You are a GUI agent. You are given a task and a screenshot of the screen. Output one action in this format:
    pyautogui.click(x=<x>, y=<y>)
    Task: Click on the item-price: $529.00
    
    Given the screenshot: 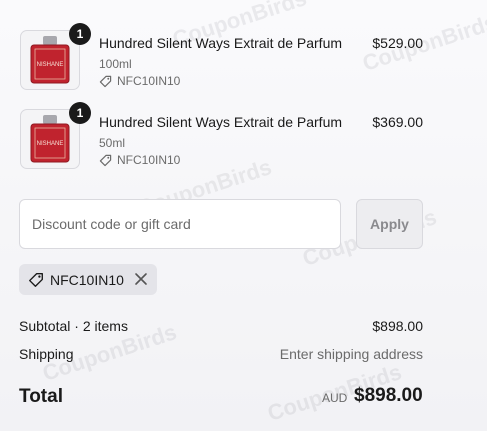 What is the action you would take?
    pyautogui.click(x=397, y=43)
    